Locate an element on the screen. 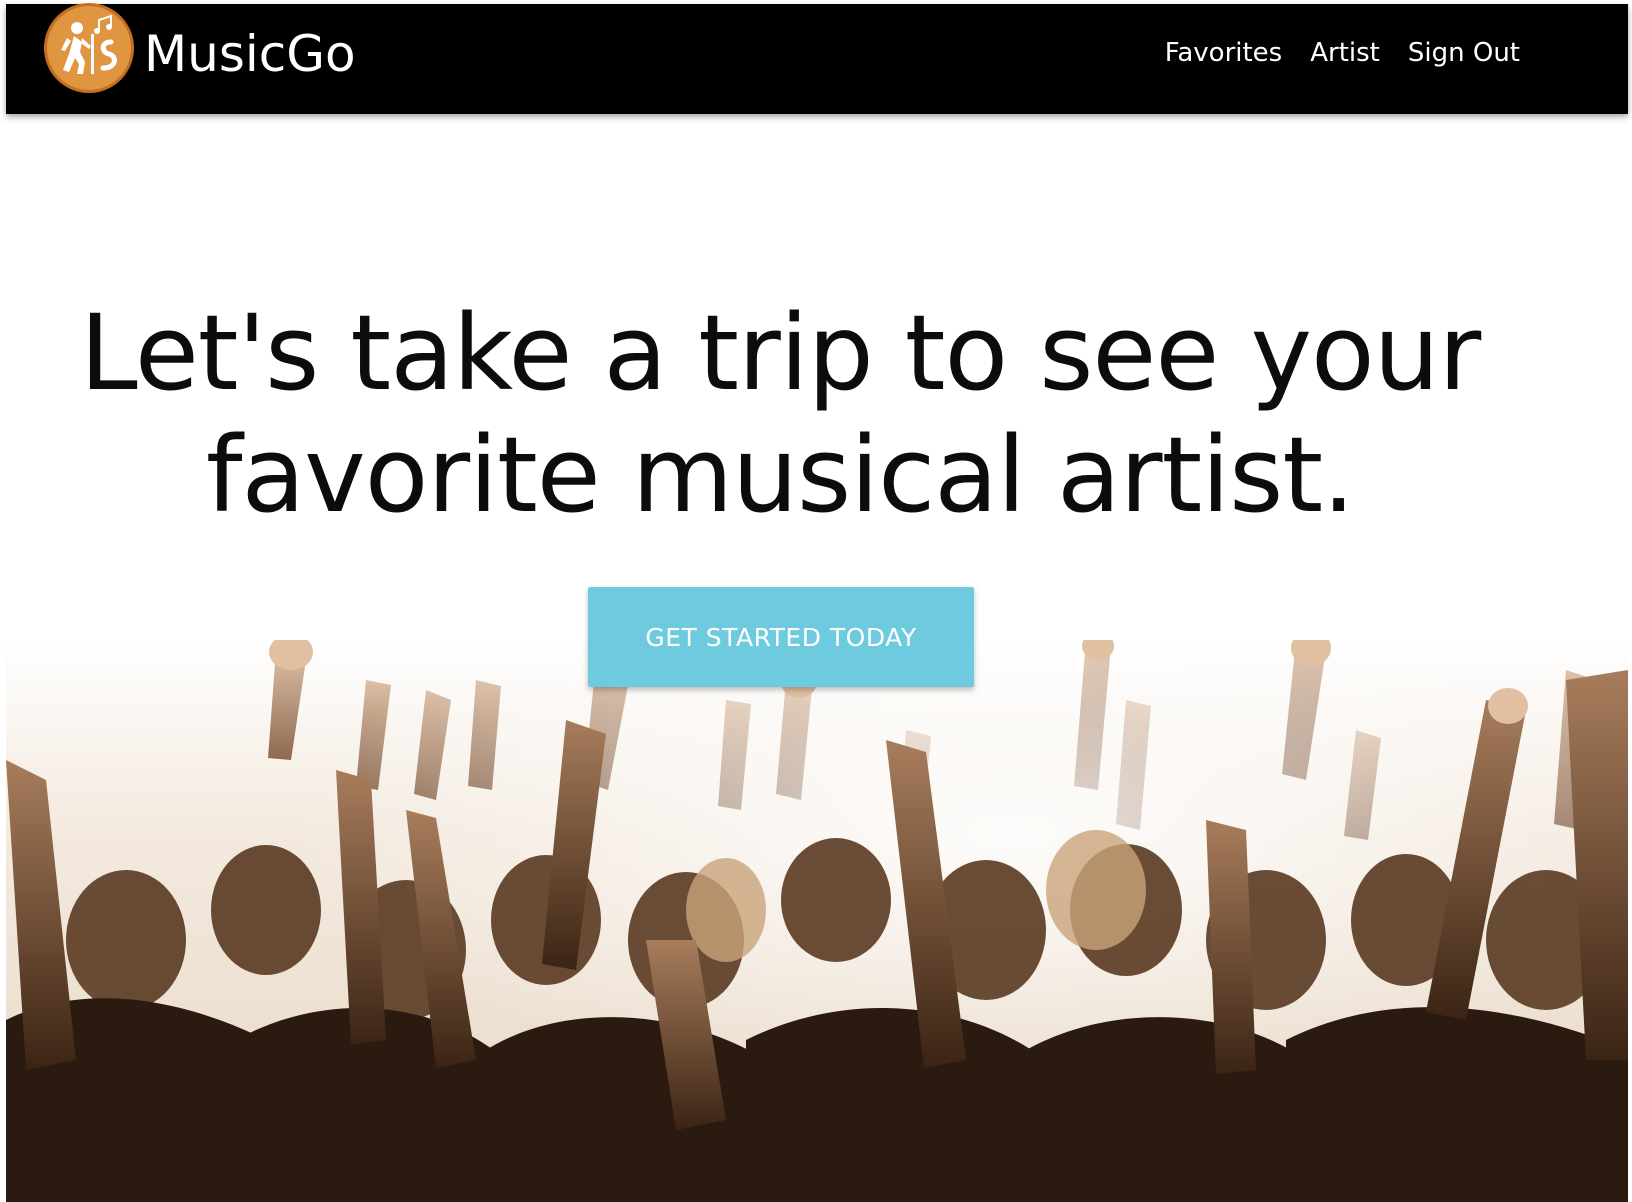 The height and width of the screenshot is (1202, 1632). hiker-music-logo-icon is located at coordinates (89, 48).